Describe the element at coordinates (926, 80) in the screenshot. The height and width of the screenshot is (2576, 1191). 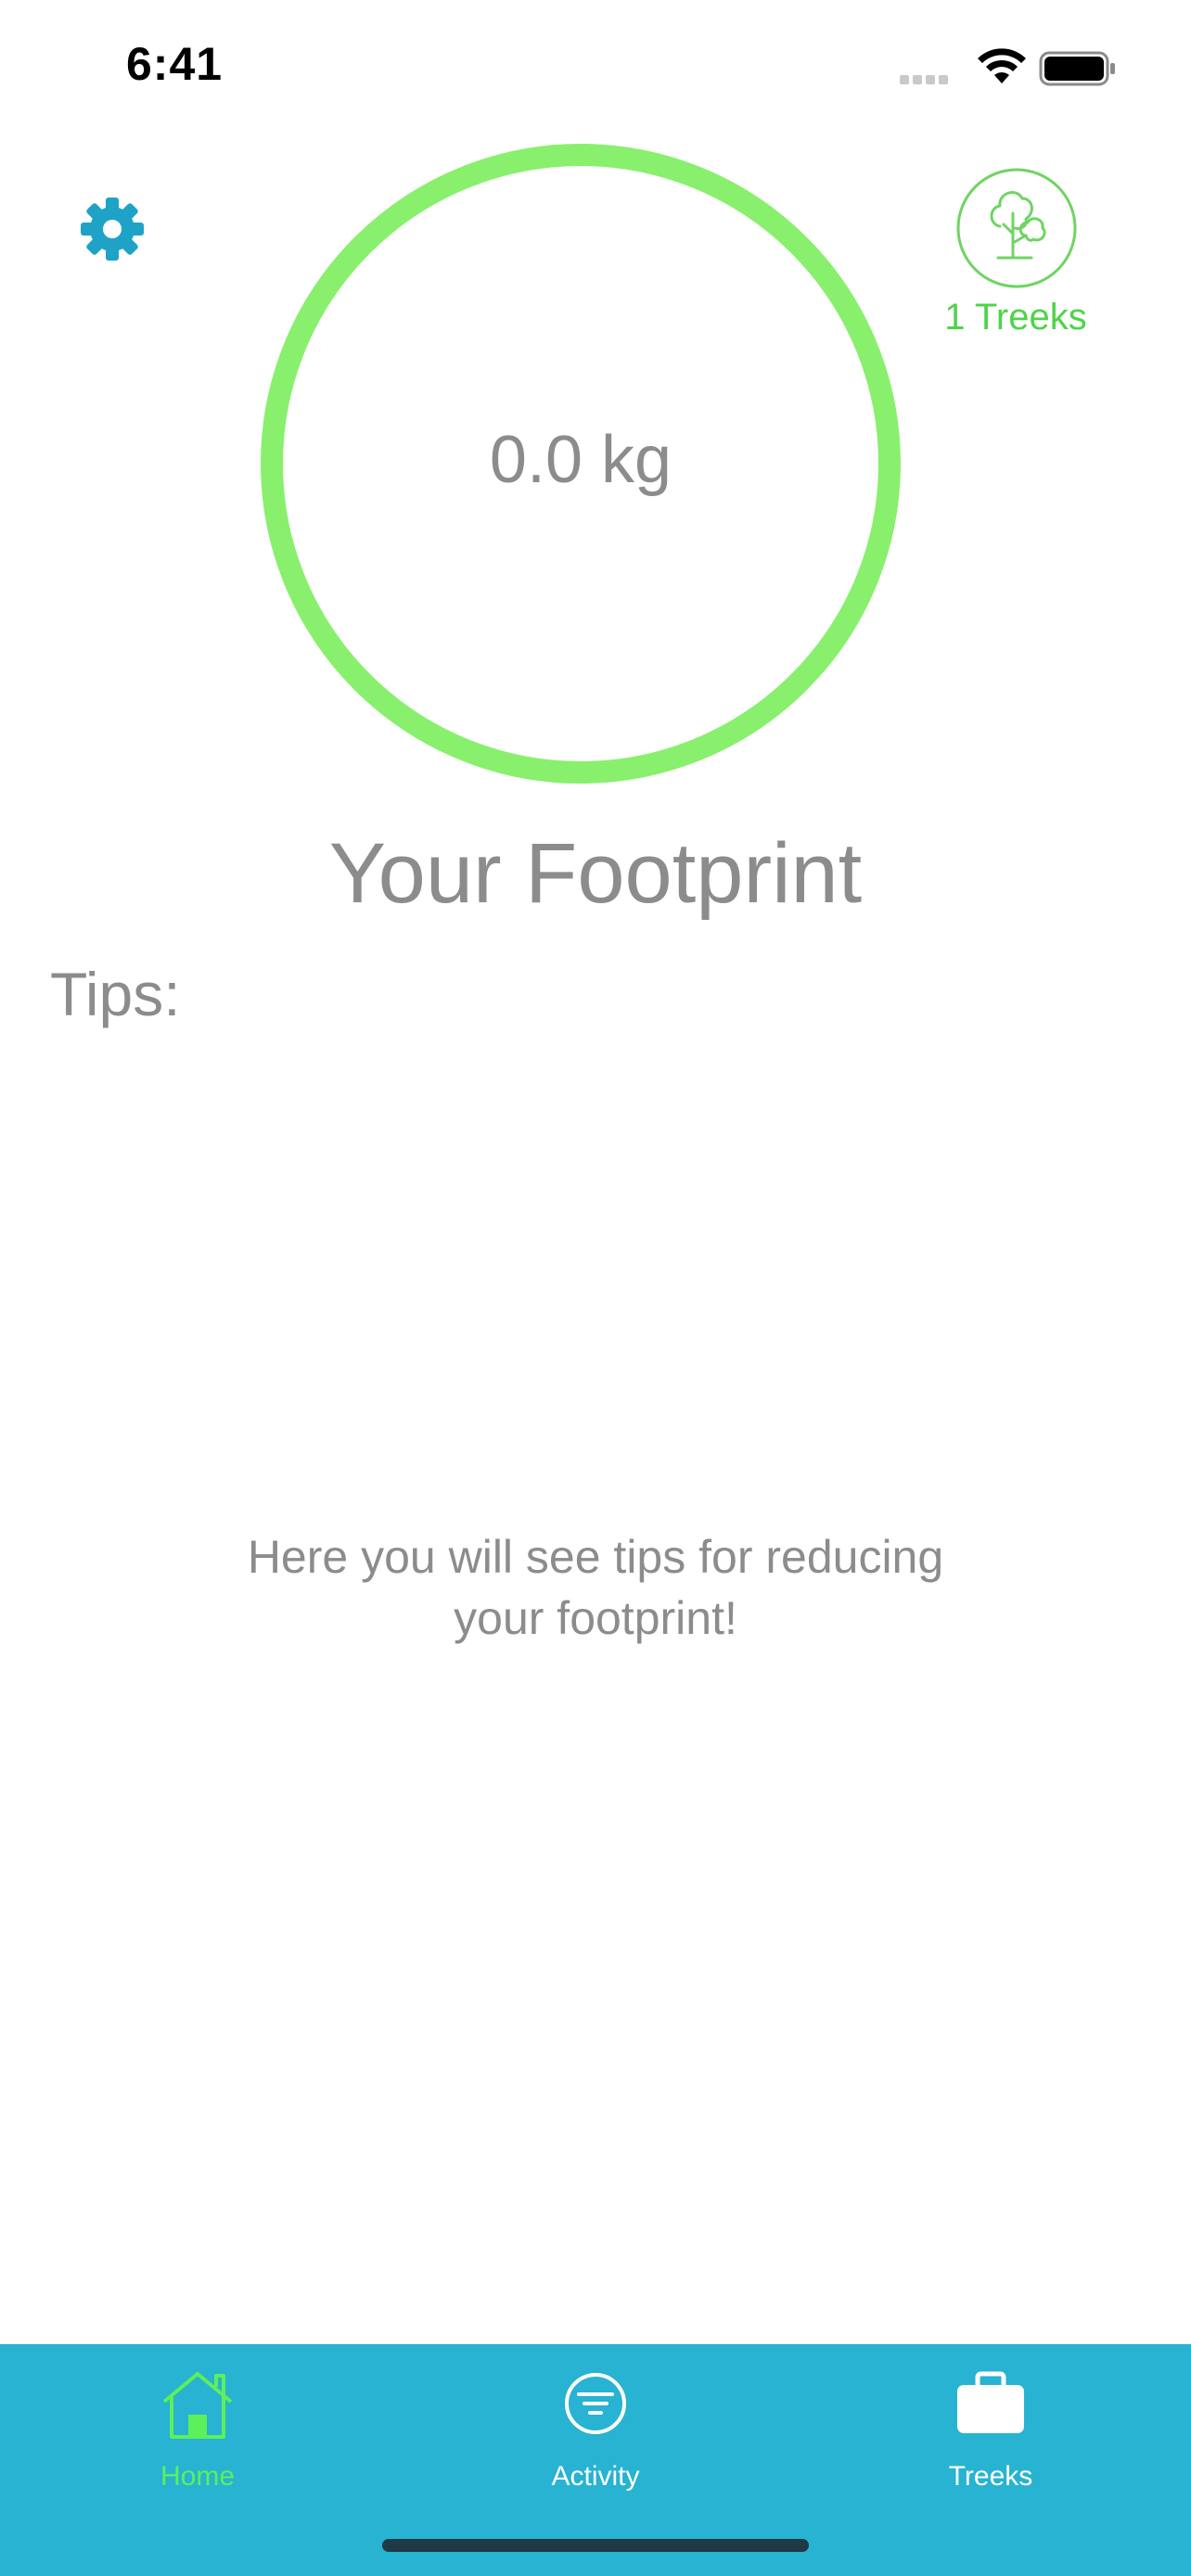
I see `cellular-signal-icon` at that location.